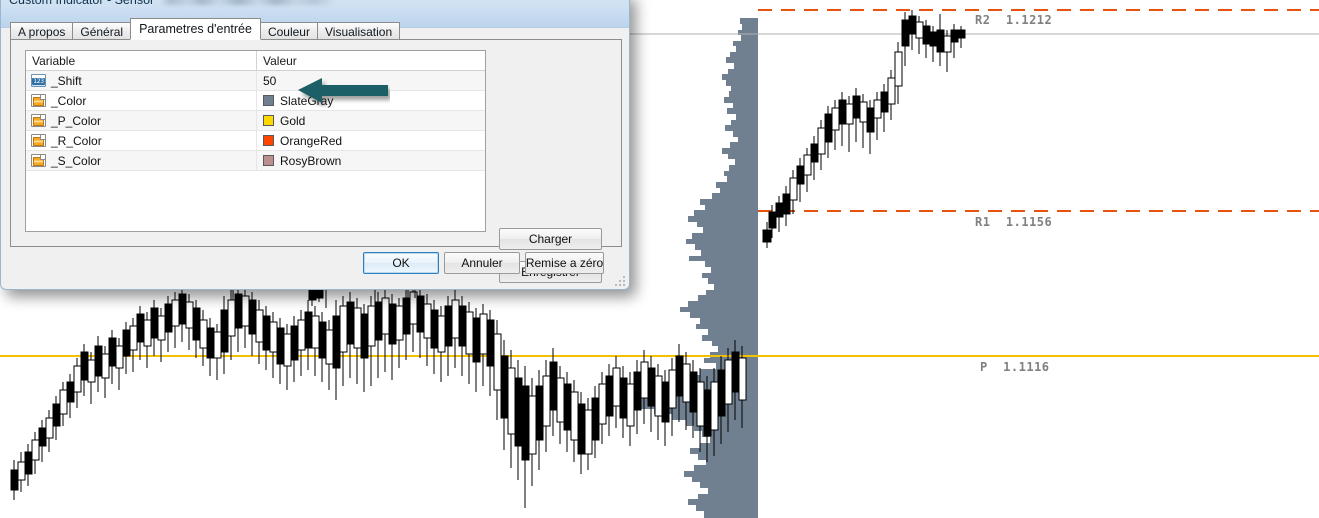 This screenshot has width=1319, height=518. What do you see at coordinates (42, 31) in the screenshot?
I see `tab-a-propos: A propos` at bounding box center [42, 31].